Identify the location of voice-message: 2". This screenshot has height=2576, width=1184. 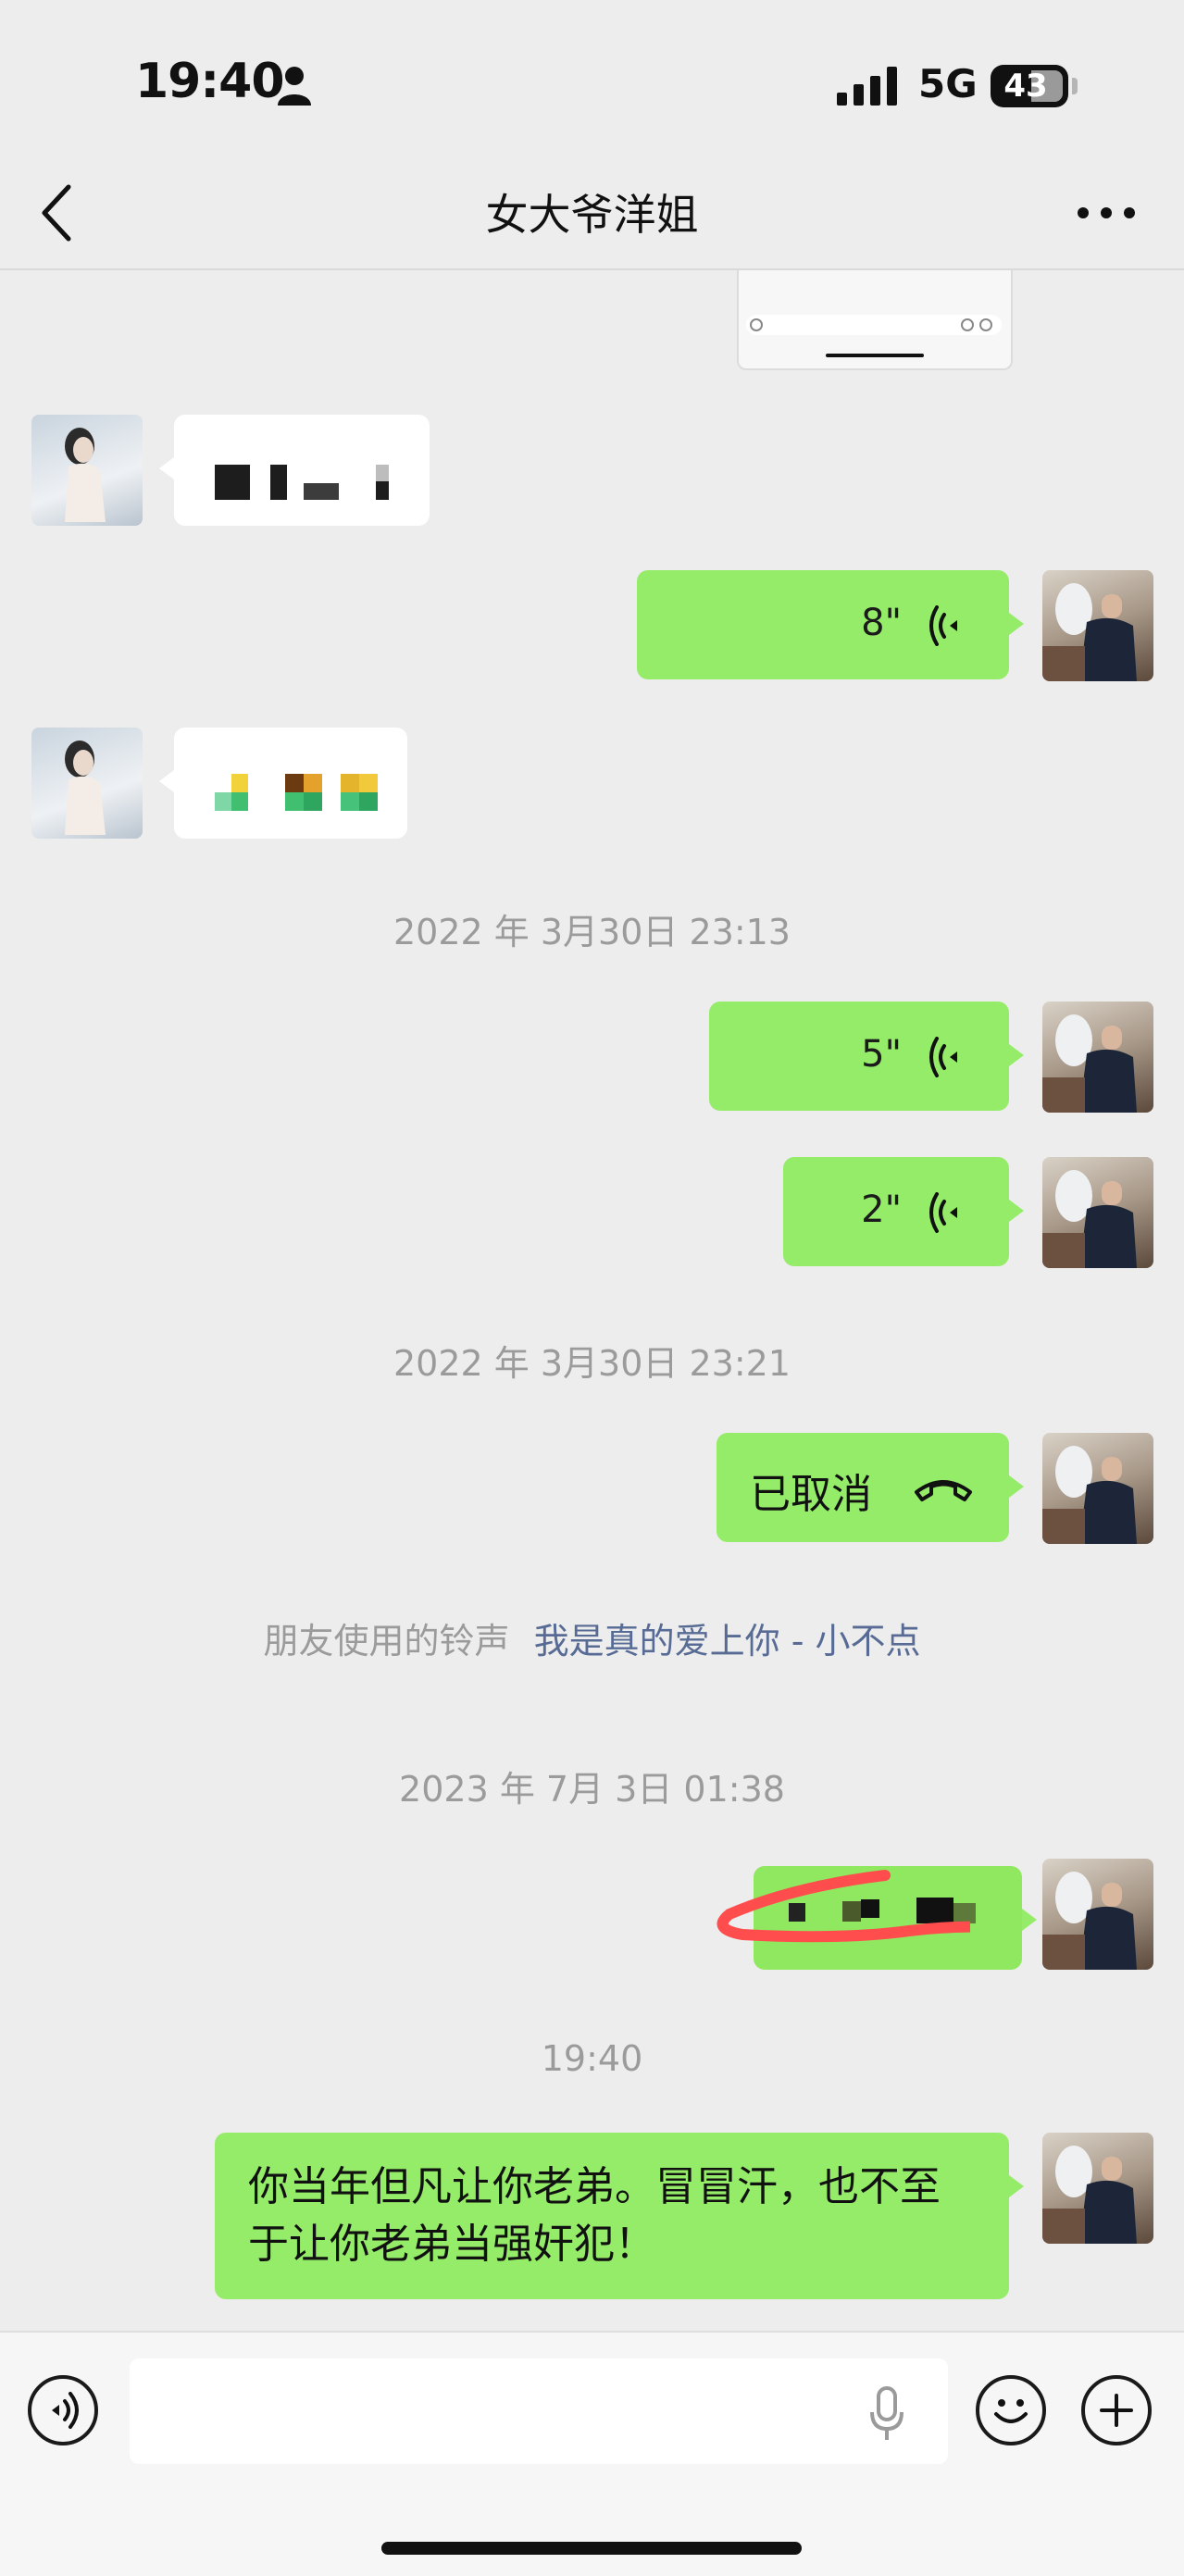
(903, 1211).